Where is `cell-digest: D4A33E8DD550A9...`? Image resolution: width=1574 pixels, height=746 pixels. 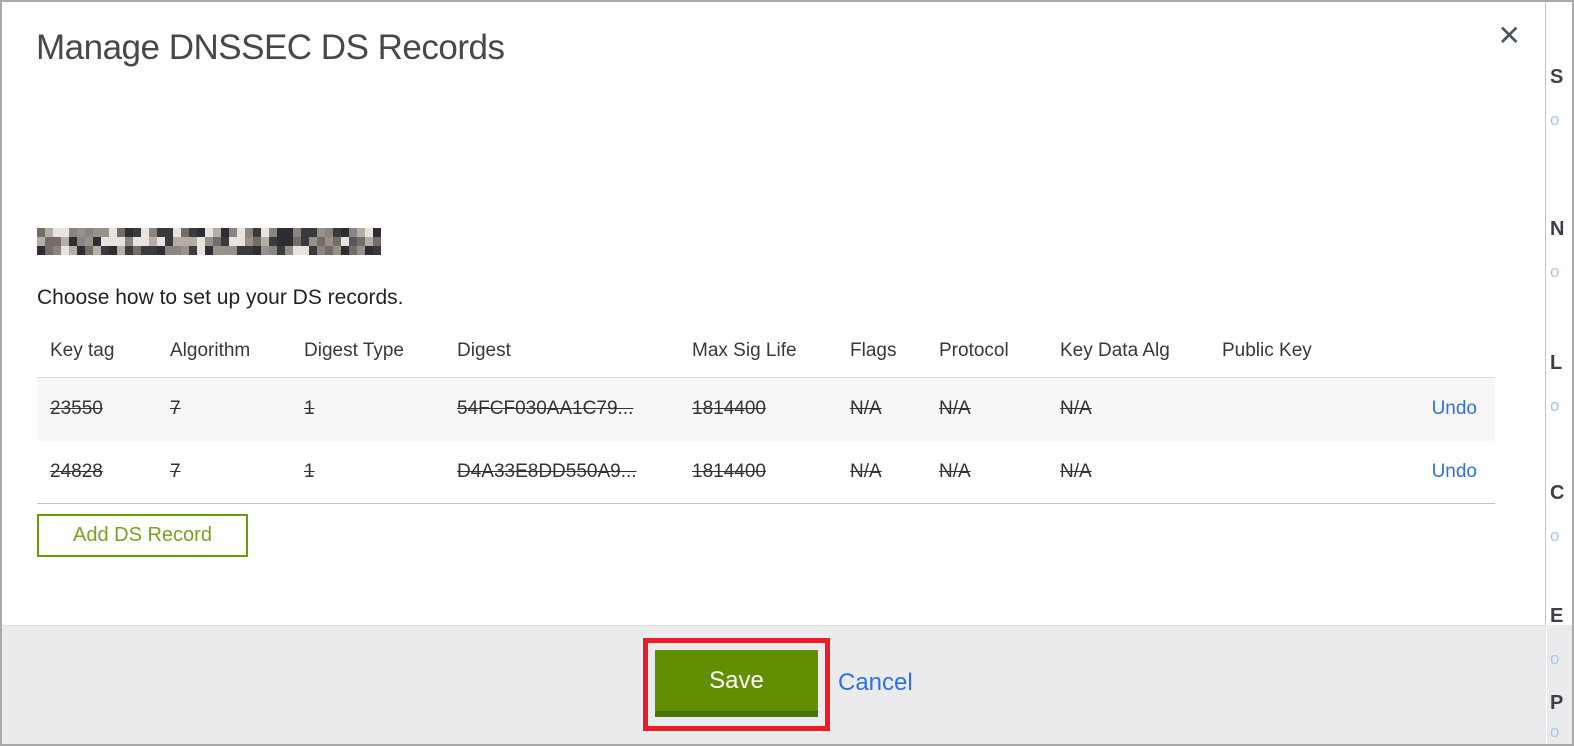 cell-digest: D4A33E8DD550A9... is located at coordinates (547, 471).